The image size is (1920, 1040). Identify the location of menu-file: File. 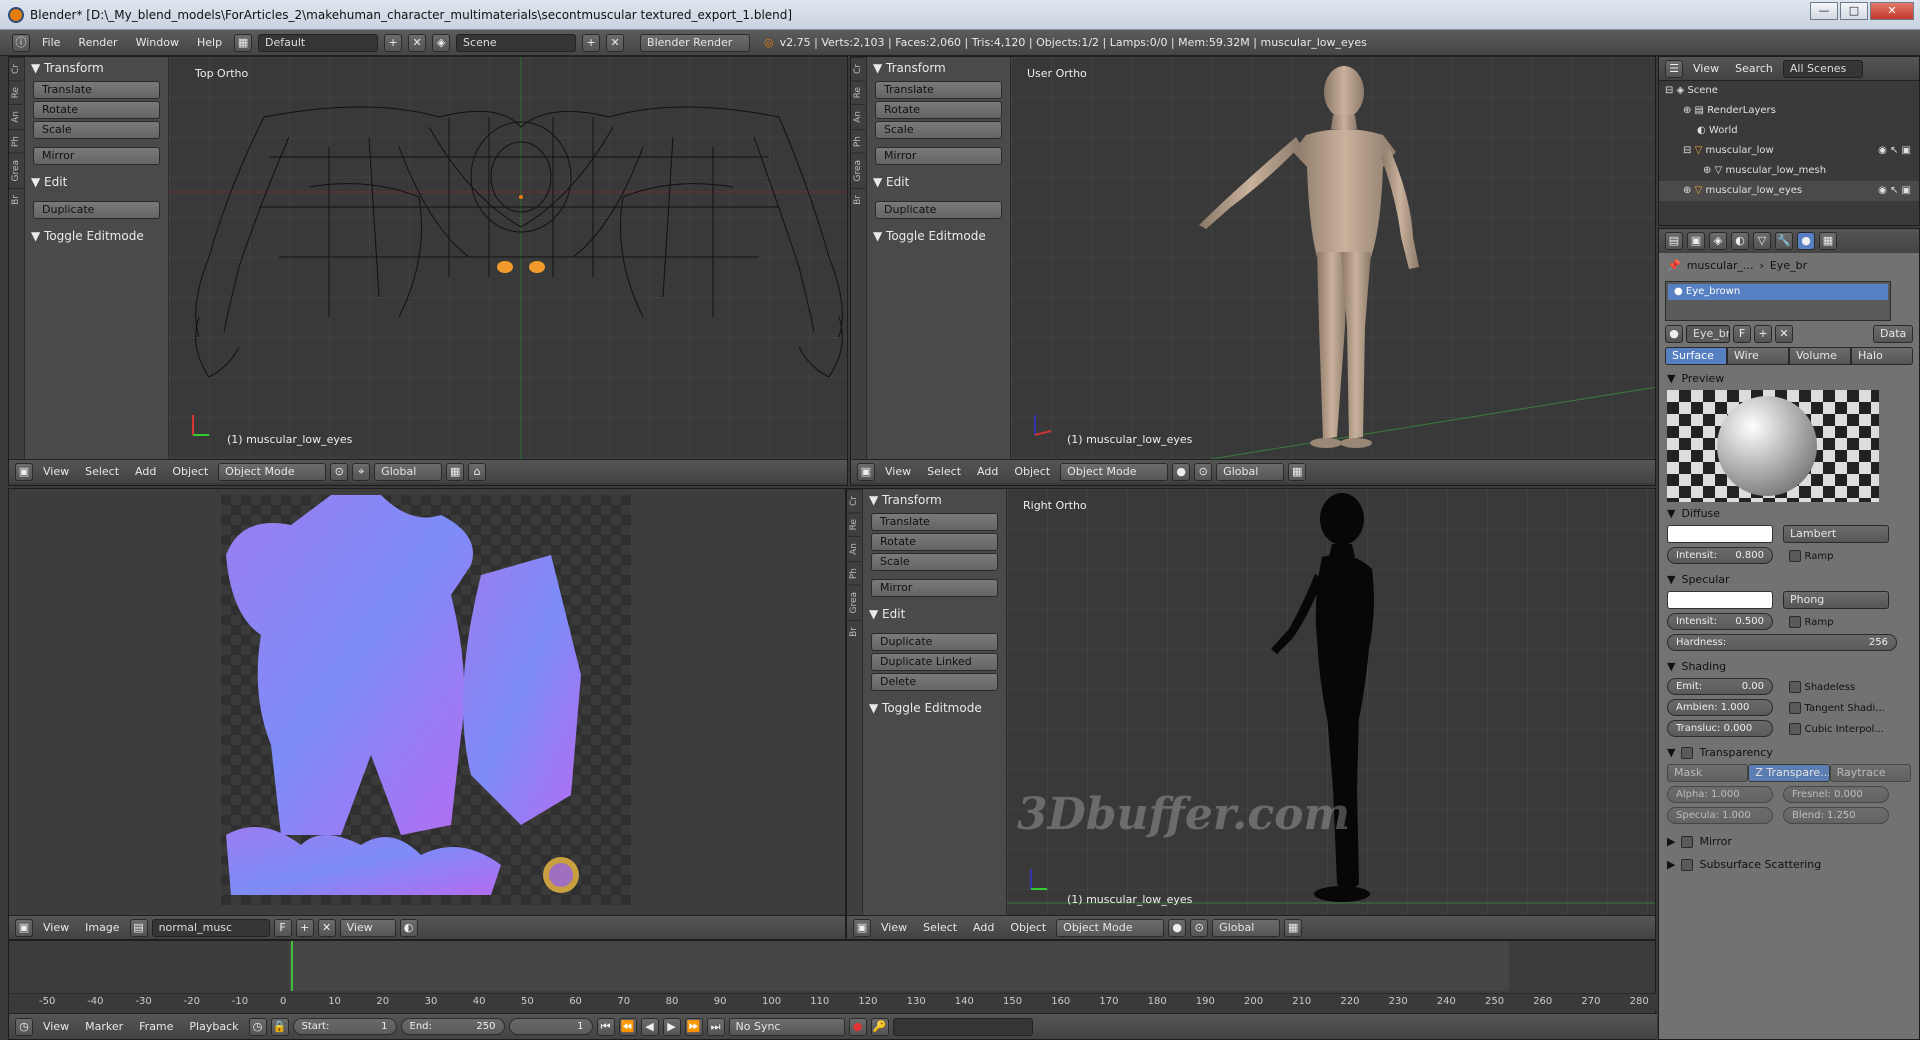
(51, 42).